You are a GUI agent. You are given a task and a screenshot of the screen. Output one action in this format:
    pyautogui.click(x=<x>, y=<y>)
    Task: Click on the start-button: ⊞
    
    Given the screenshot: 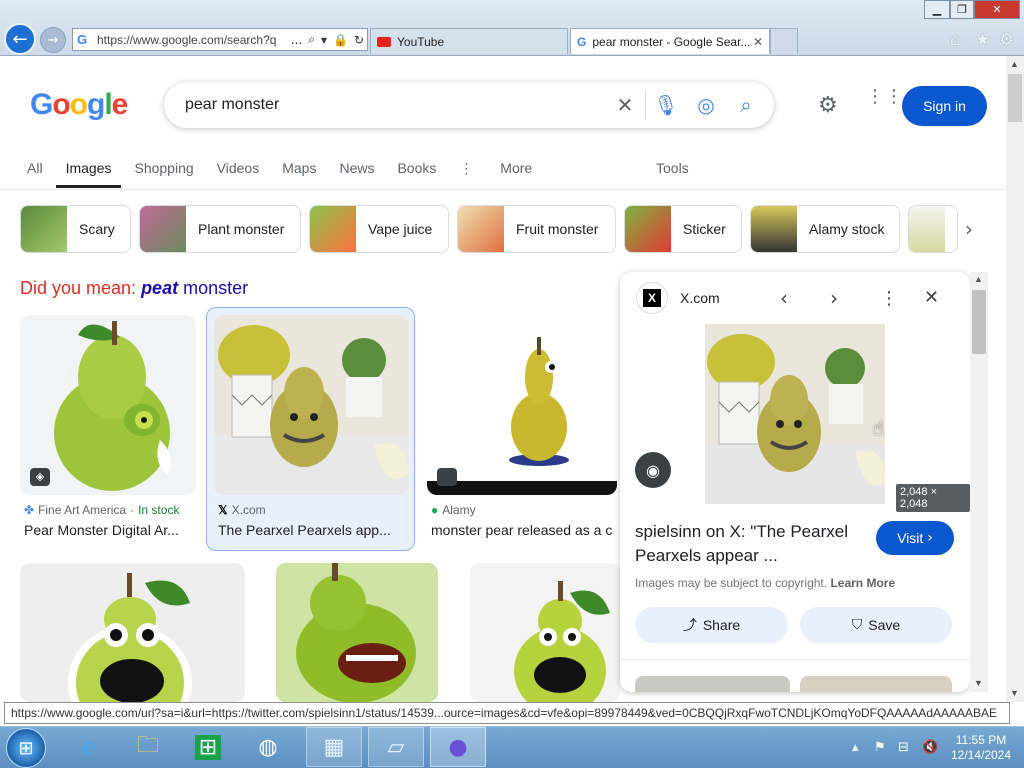 What is the action you would take?
    pyautogui.click(x=26, y=748)
    